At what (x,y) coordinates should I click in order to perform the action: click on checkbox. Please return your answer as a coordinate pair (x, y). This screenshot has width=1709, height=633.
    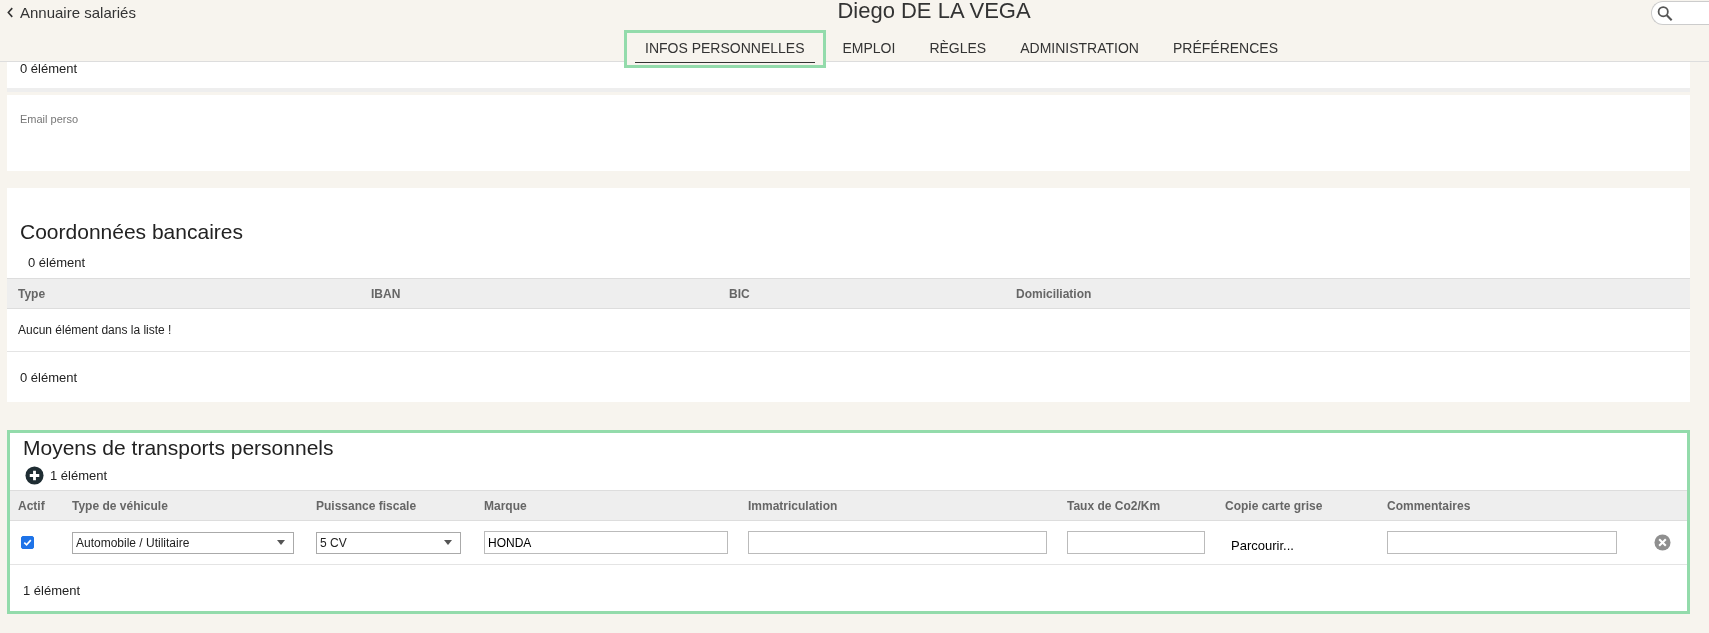
    Looking at the image, I should click on (27, 542).